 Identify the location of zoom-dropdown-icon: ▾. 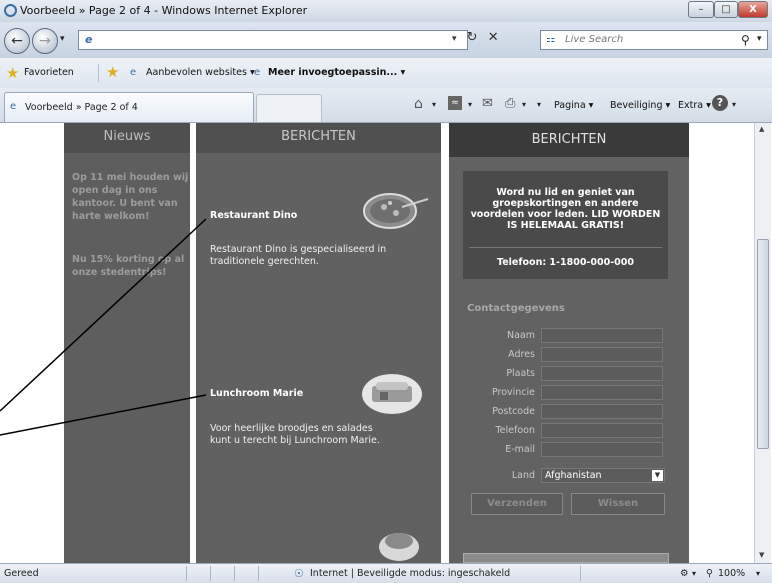
(758, 573).